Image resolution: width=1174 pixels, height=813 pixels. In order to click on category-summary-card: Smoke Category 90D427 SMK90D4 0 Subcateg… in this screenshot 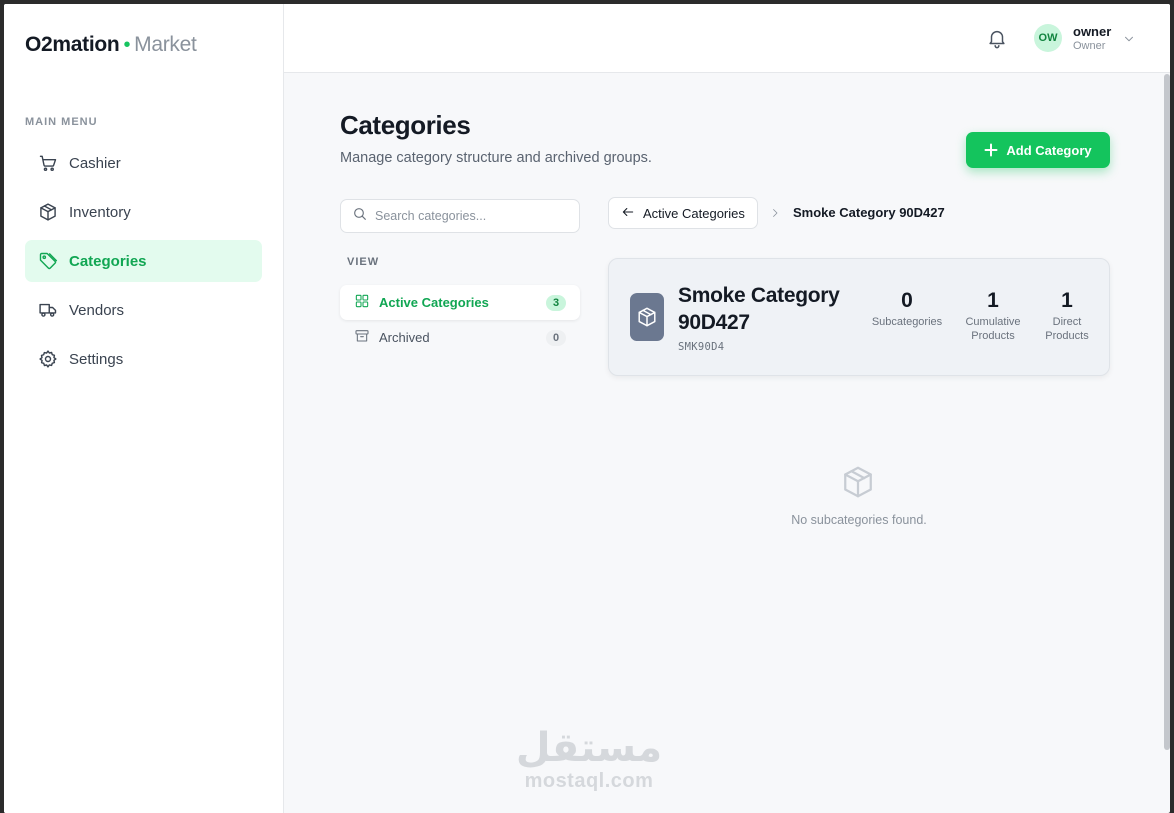, I will do `click(859, 317)`.